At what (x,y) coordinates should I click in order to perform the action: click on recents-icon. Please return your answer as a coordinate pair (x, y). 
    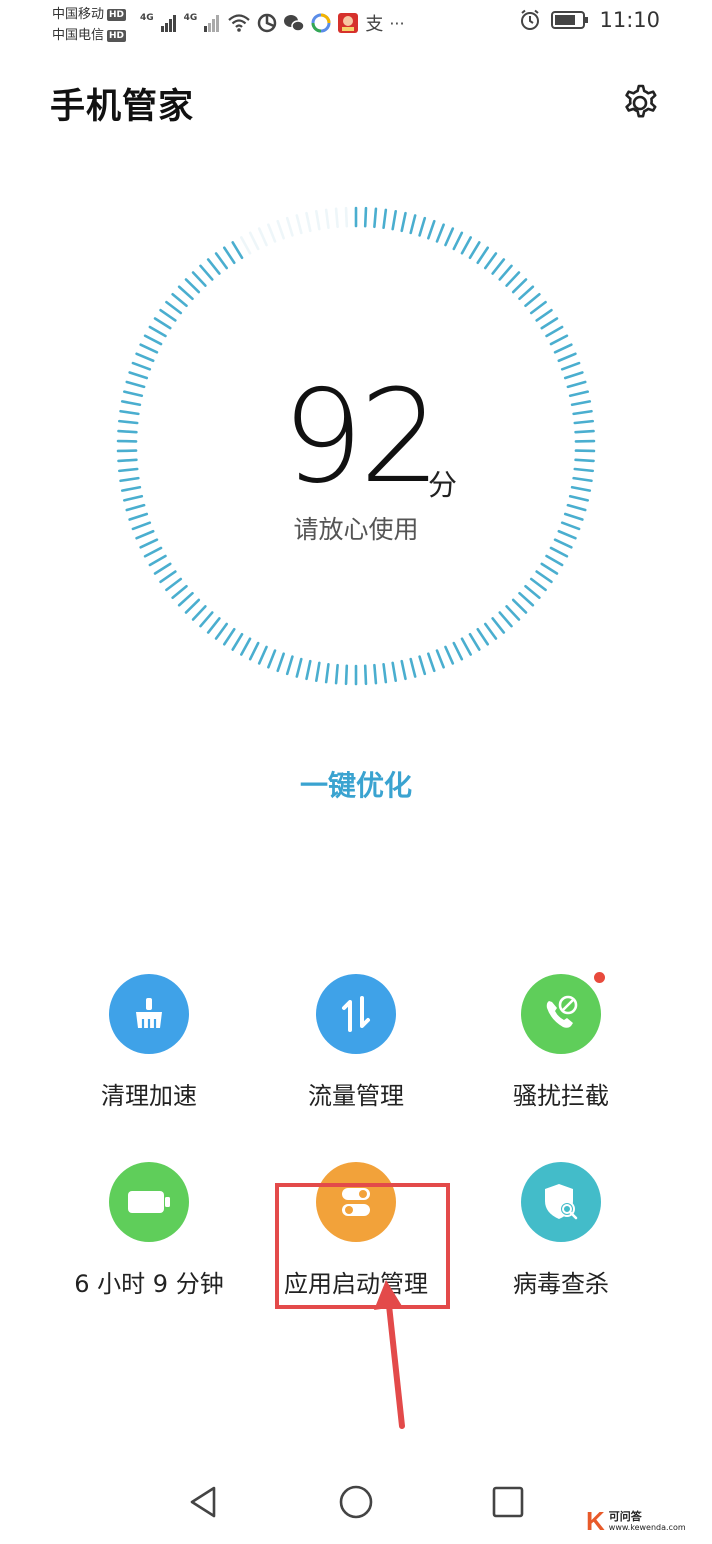
    Looking at the image, I should click on (508, 1502).